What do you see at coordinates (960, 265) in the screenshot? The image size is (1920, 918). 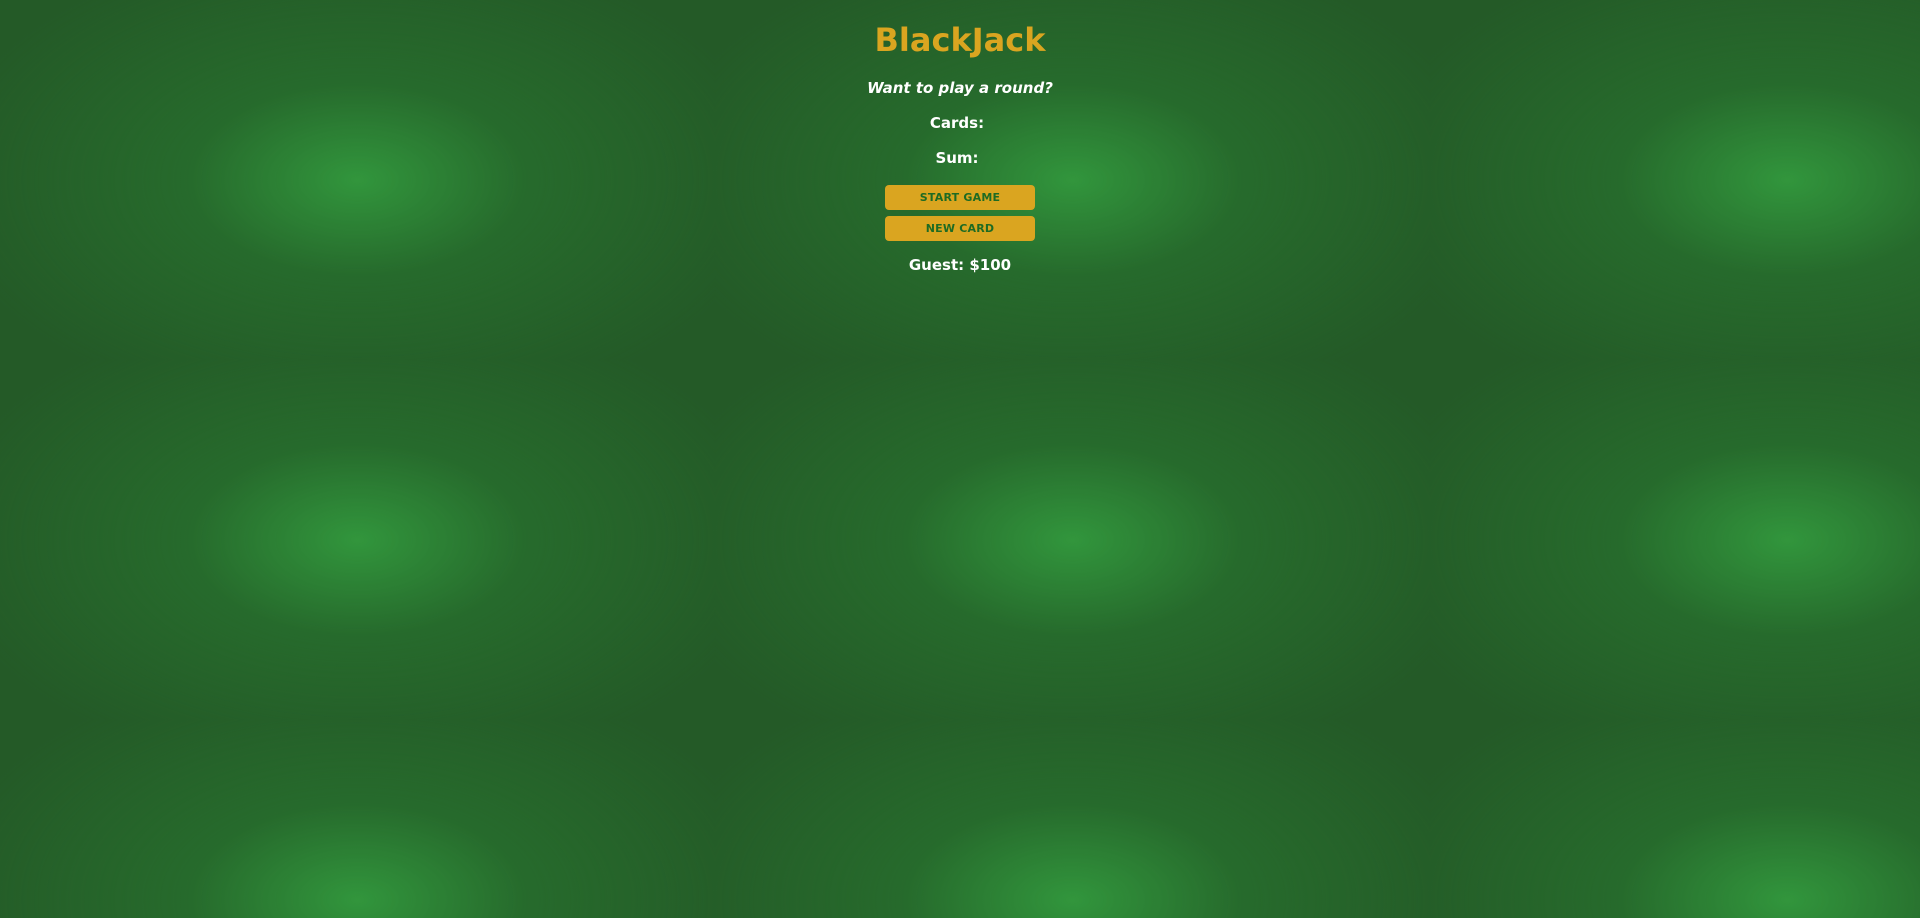 I see `player-info: Guest: $100` at bounding box center [960, 265].